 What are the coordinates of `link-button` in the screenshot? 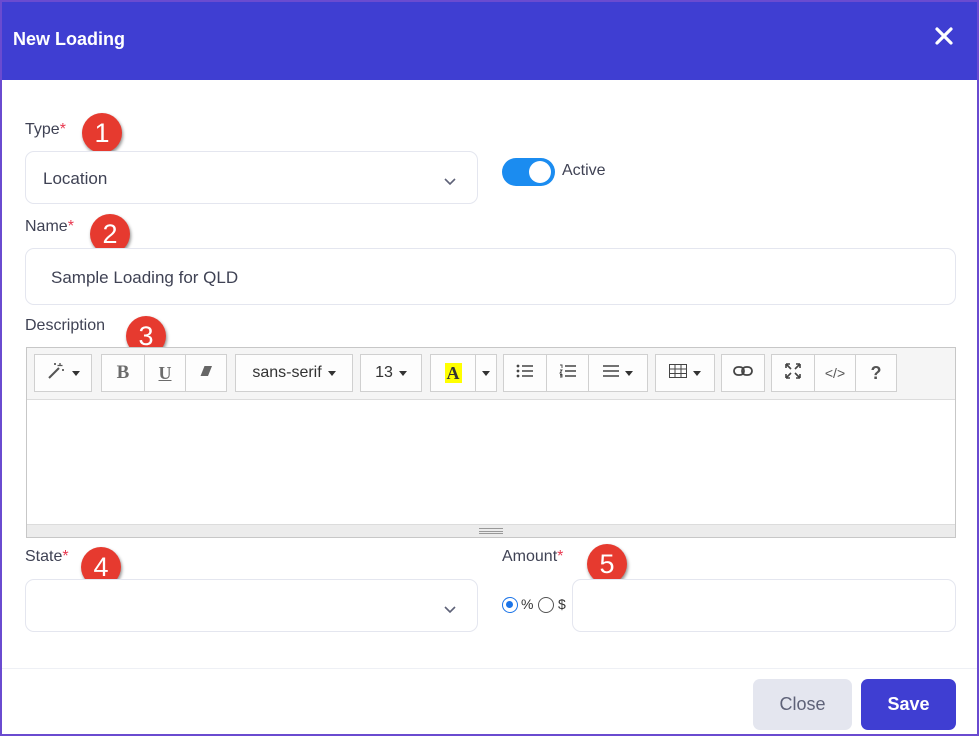 It's located at (743, 373).